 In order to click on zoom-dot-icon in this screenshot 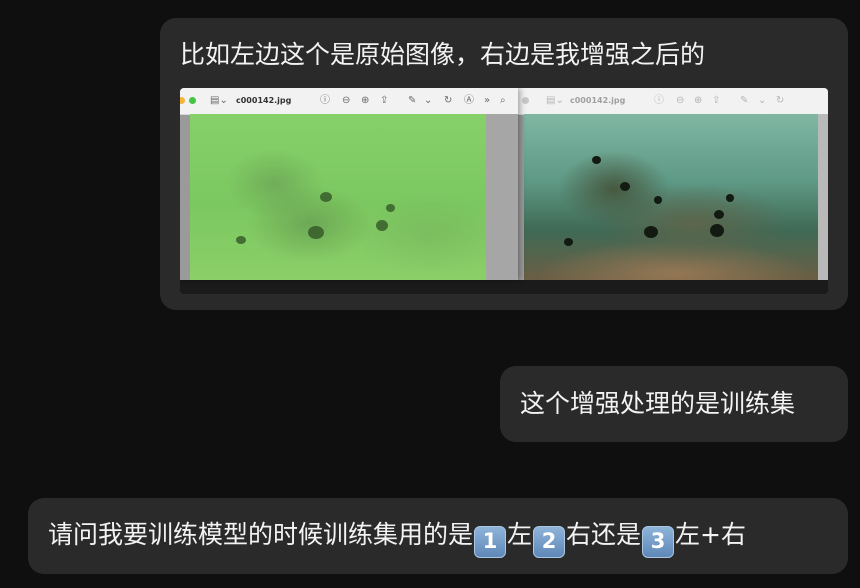, I will do `click(192, 100)`.